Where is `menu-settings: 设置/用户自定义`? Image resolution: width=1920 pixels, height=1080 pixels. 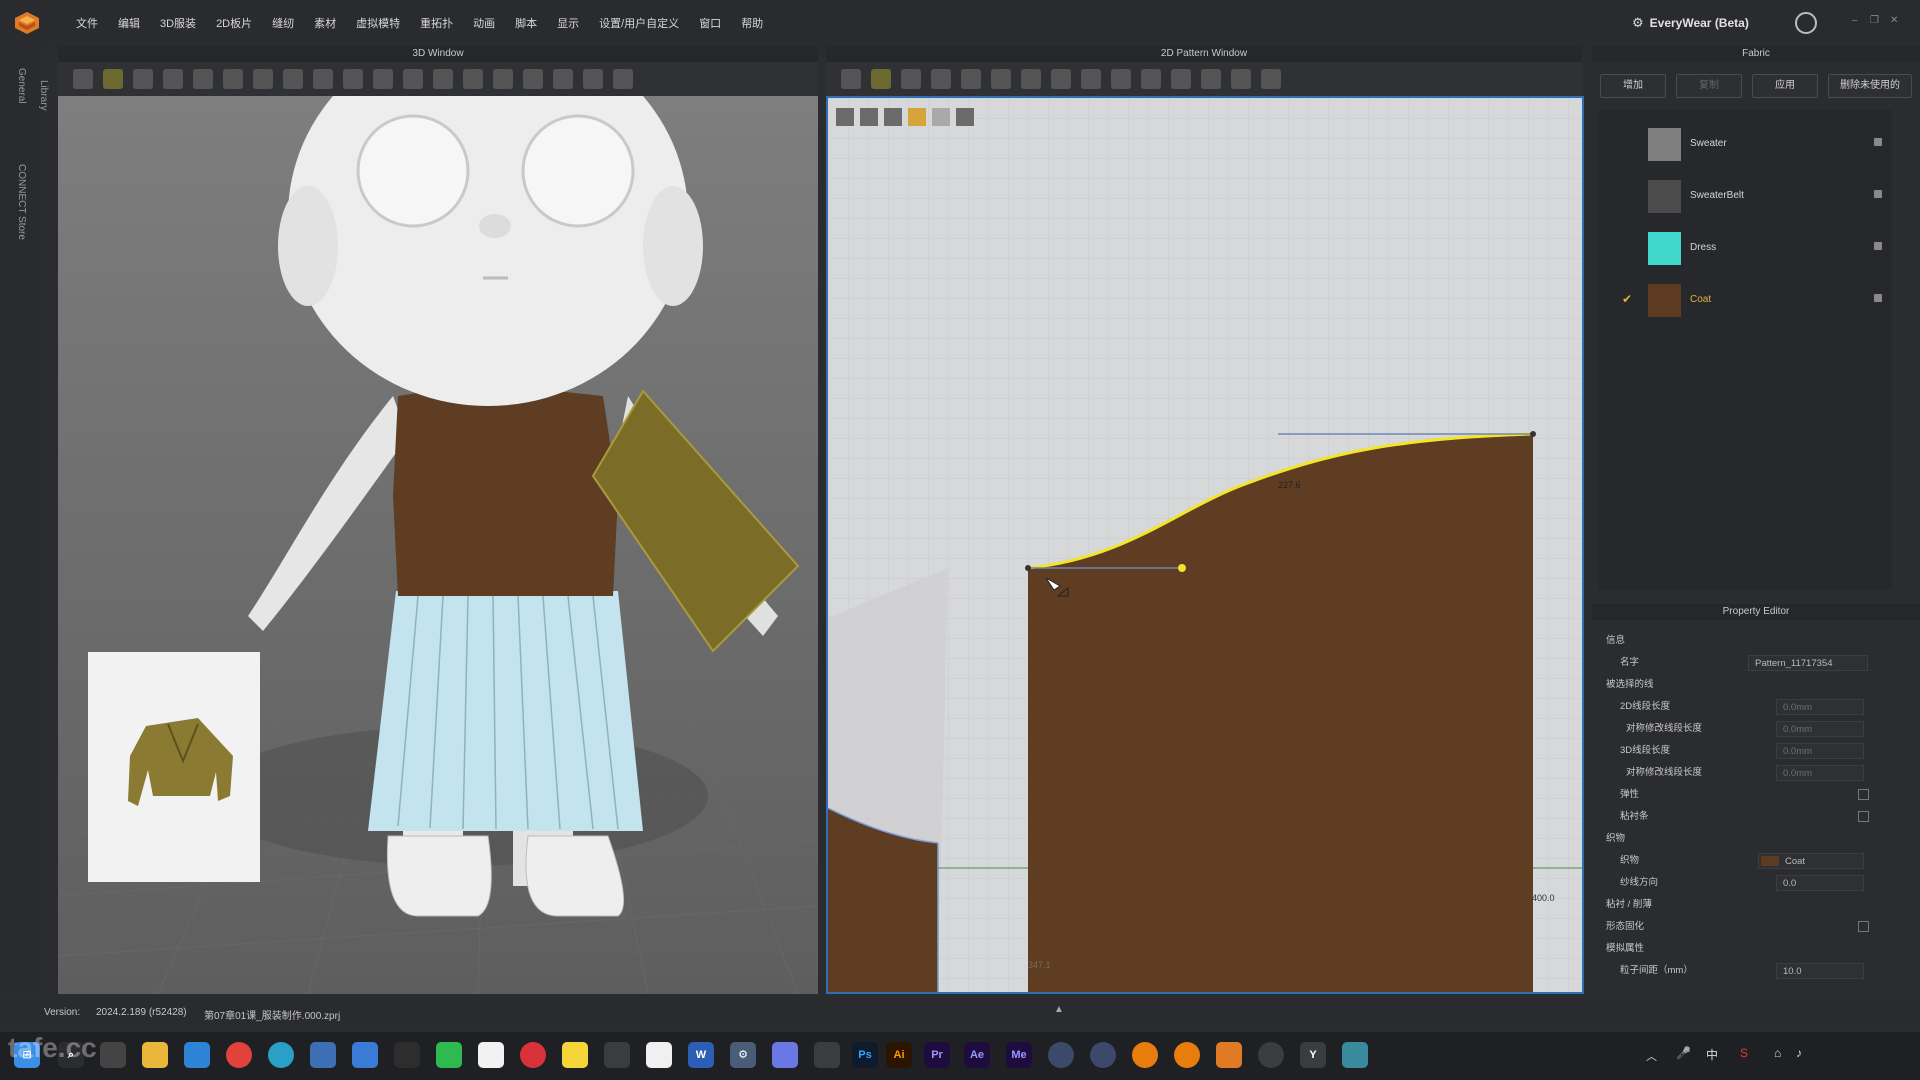 menu-settings: 设置/用户自定义 is located at coordinates (639, 23).